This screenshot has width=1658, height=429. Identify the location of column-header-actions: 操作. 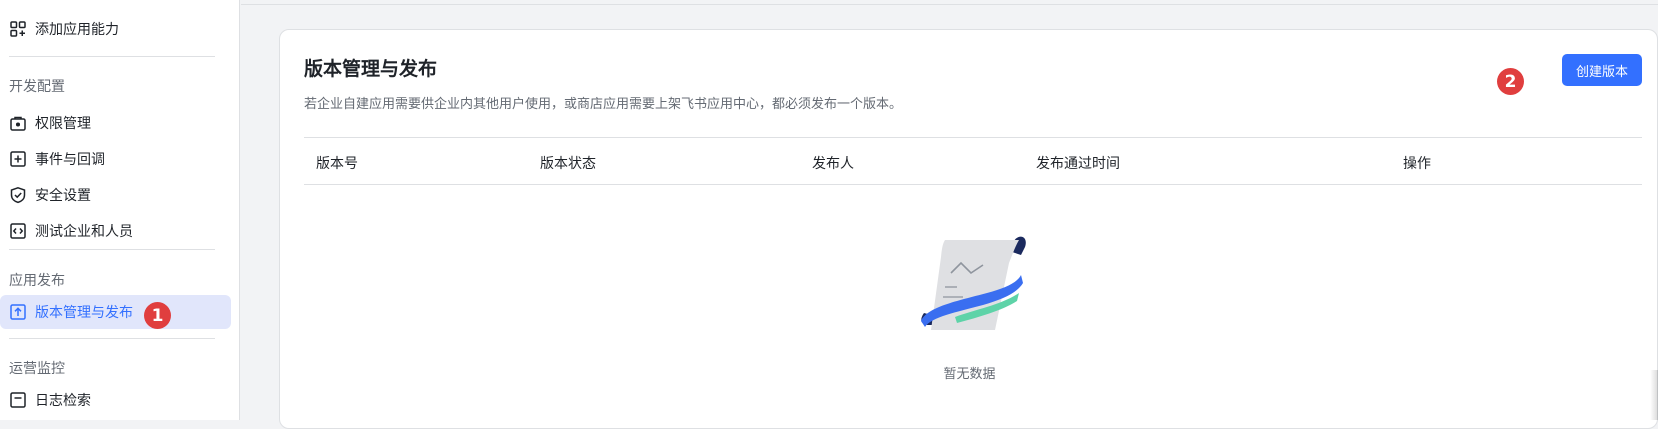
(1417, 164).